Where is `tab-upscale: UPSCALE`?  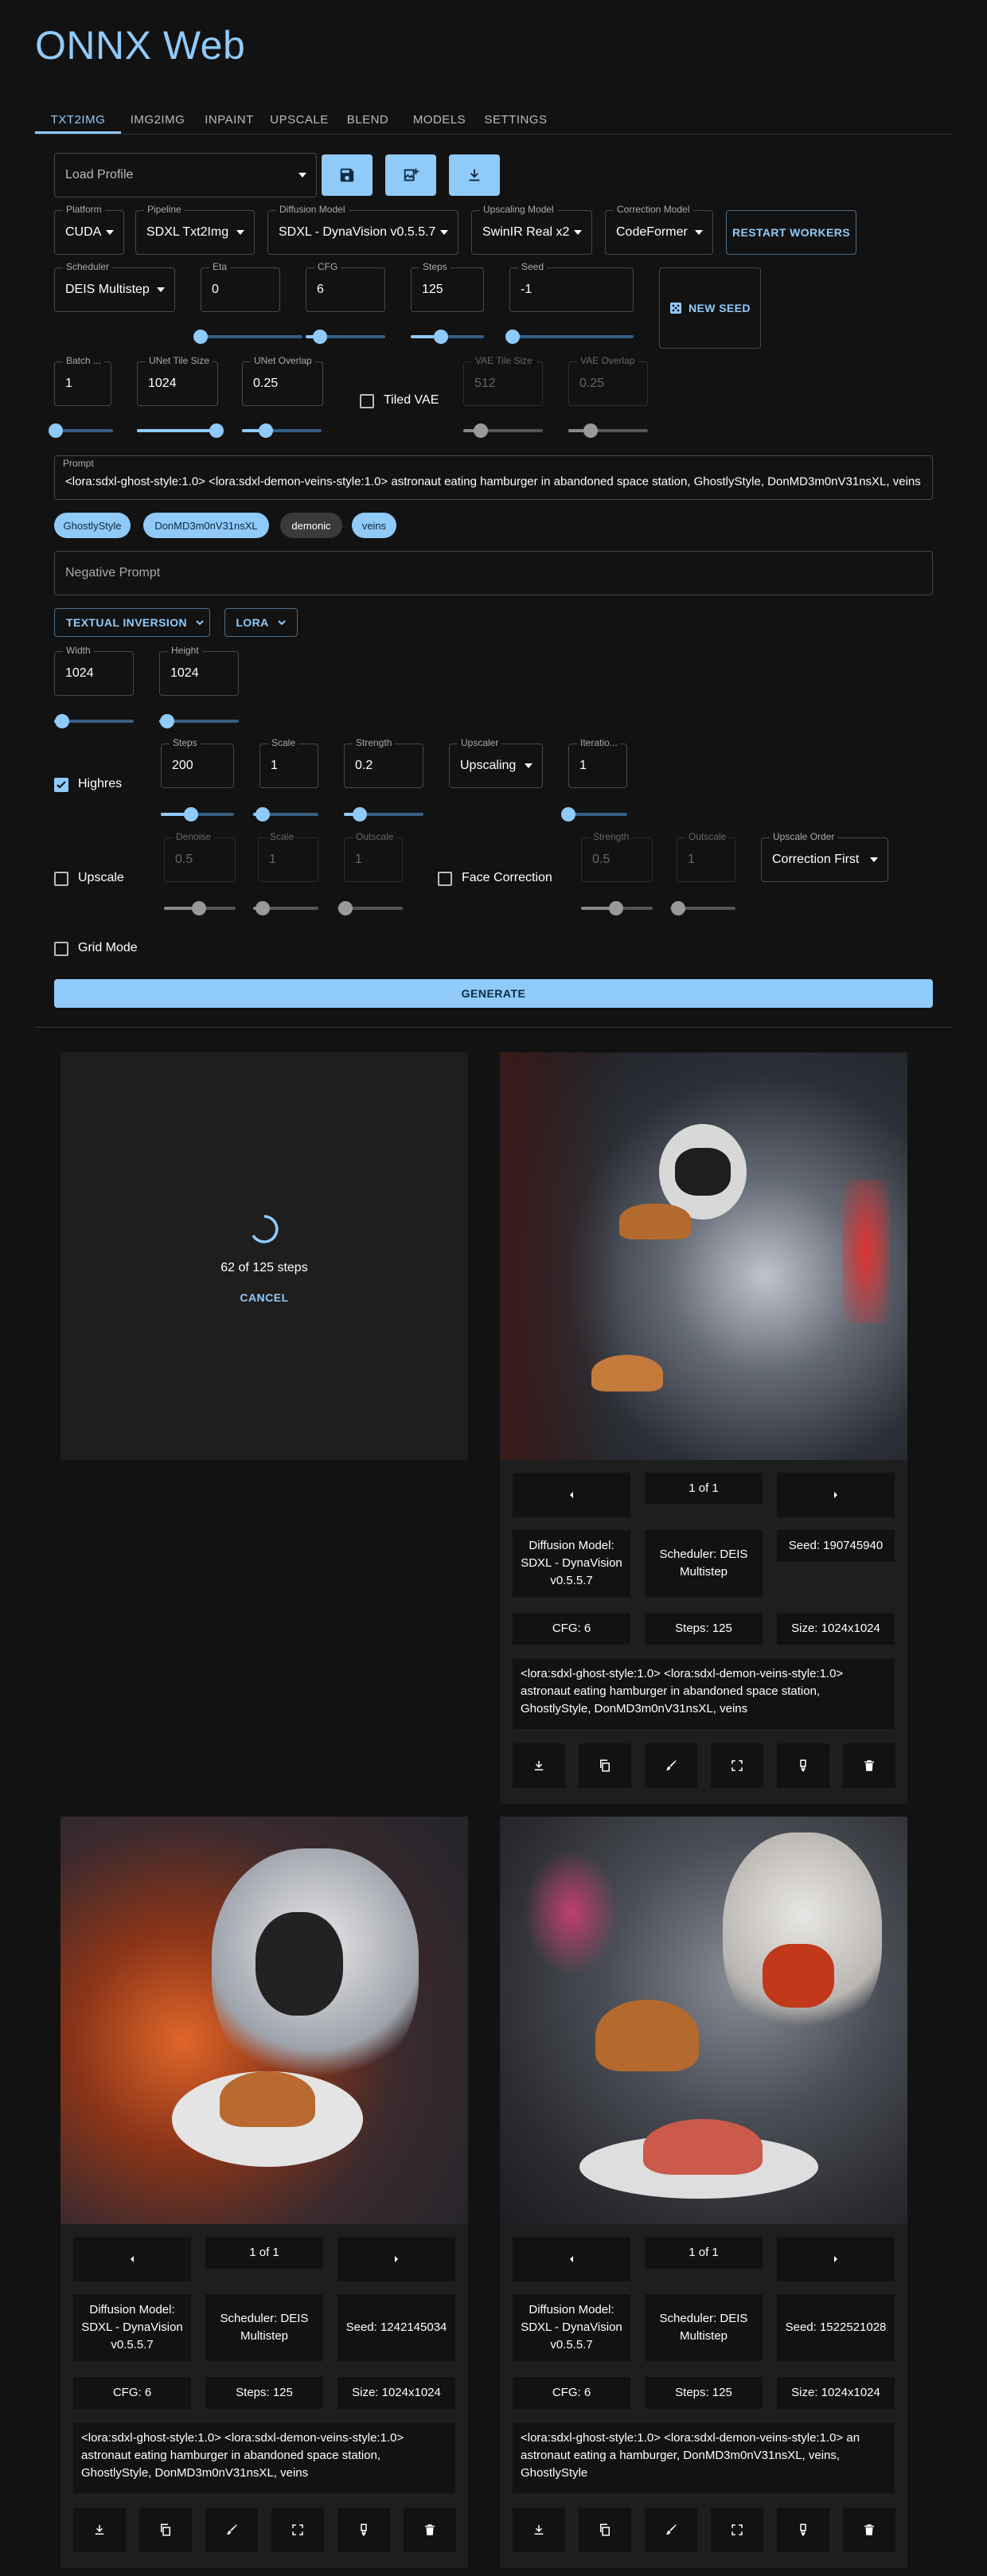 tab-upscale: UPSCALE is located at coordinates (299, 119).